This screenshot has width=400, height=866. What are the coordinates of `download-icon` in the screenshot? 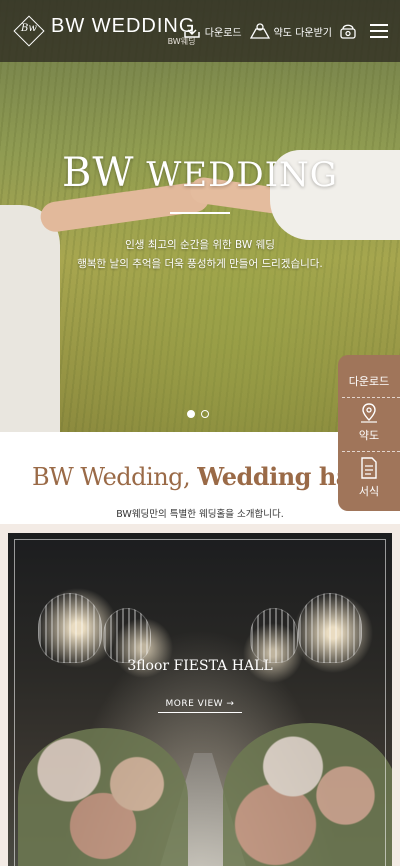 It's located at (192, 31).